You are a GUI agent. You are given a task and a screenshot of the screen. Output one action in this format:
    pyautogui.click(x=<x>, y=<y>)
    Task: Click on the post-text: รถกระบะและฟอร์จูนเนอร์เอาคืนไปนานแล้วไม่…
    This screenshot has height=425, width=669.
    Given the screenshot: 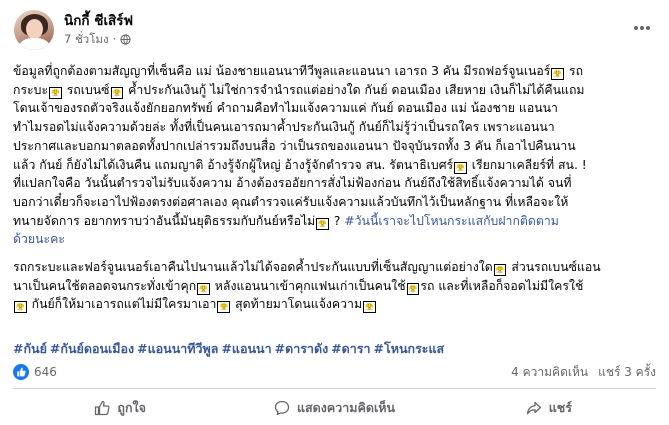 What is the action you would take?
    pyautogui.click(x=253, y=267)
    